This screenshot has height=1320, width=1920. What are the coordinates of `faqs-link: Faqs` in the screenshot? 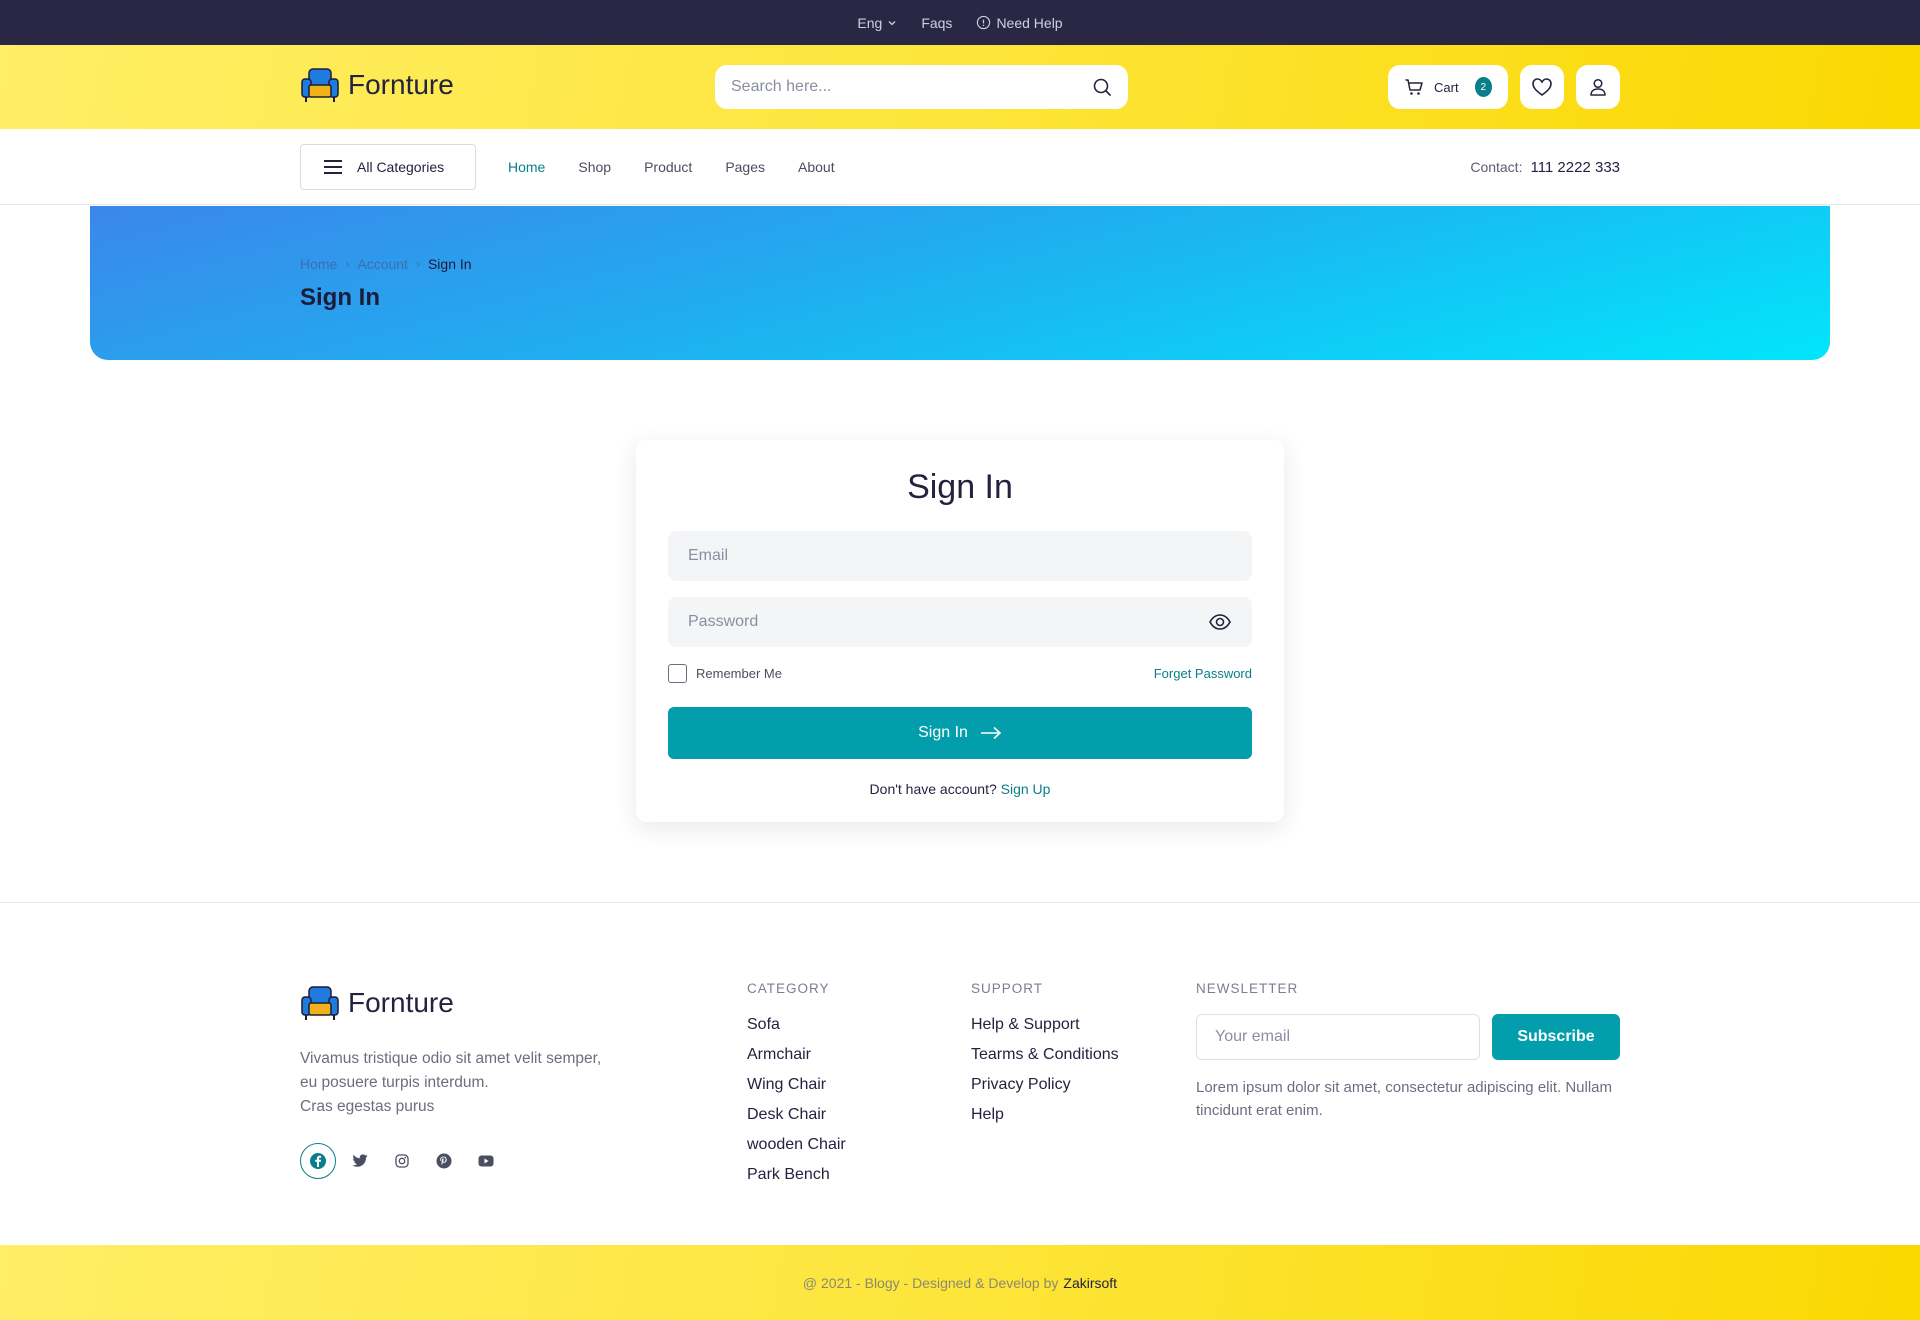 It's located at (936, 23).